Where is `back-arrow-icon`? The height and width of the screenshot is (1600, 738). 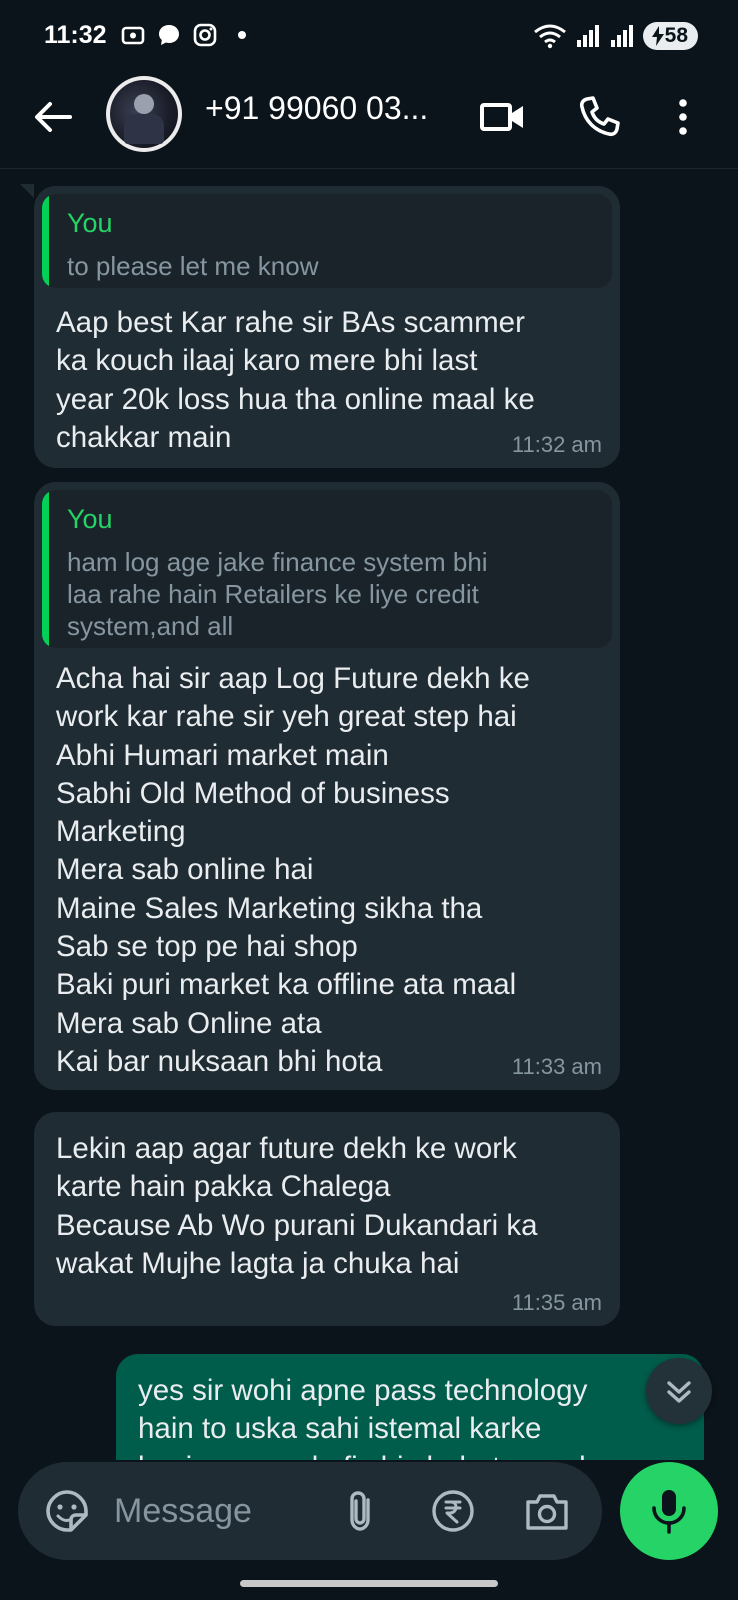
back-arrow-icon is located at coordinates (53, 117).